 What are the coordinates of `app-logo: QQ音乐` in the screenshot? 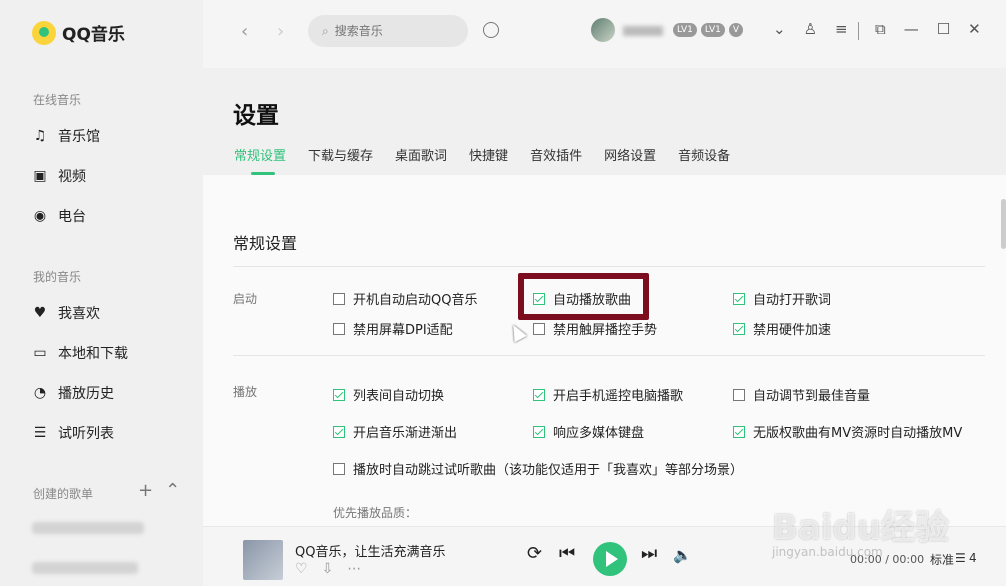 It's located at (78, 32).